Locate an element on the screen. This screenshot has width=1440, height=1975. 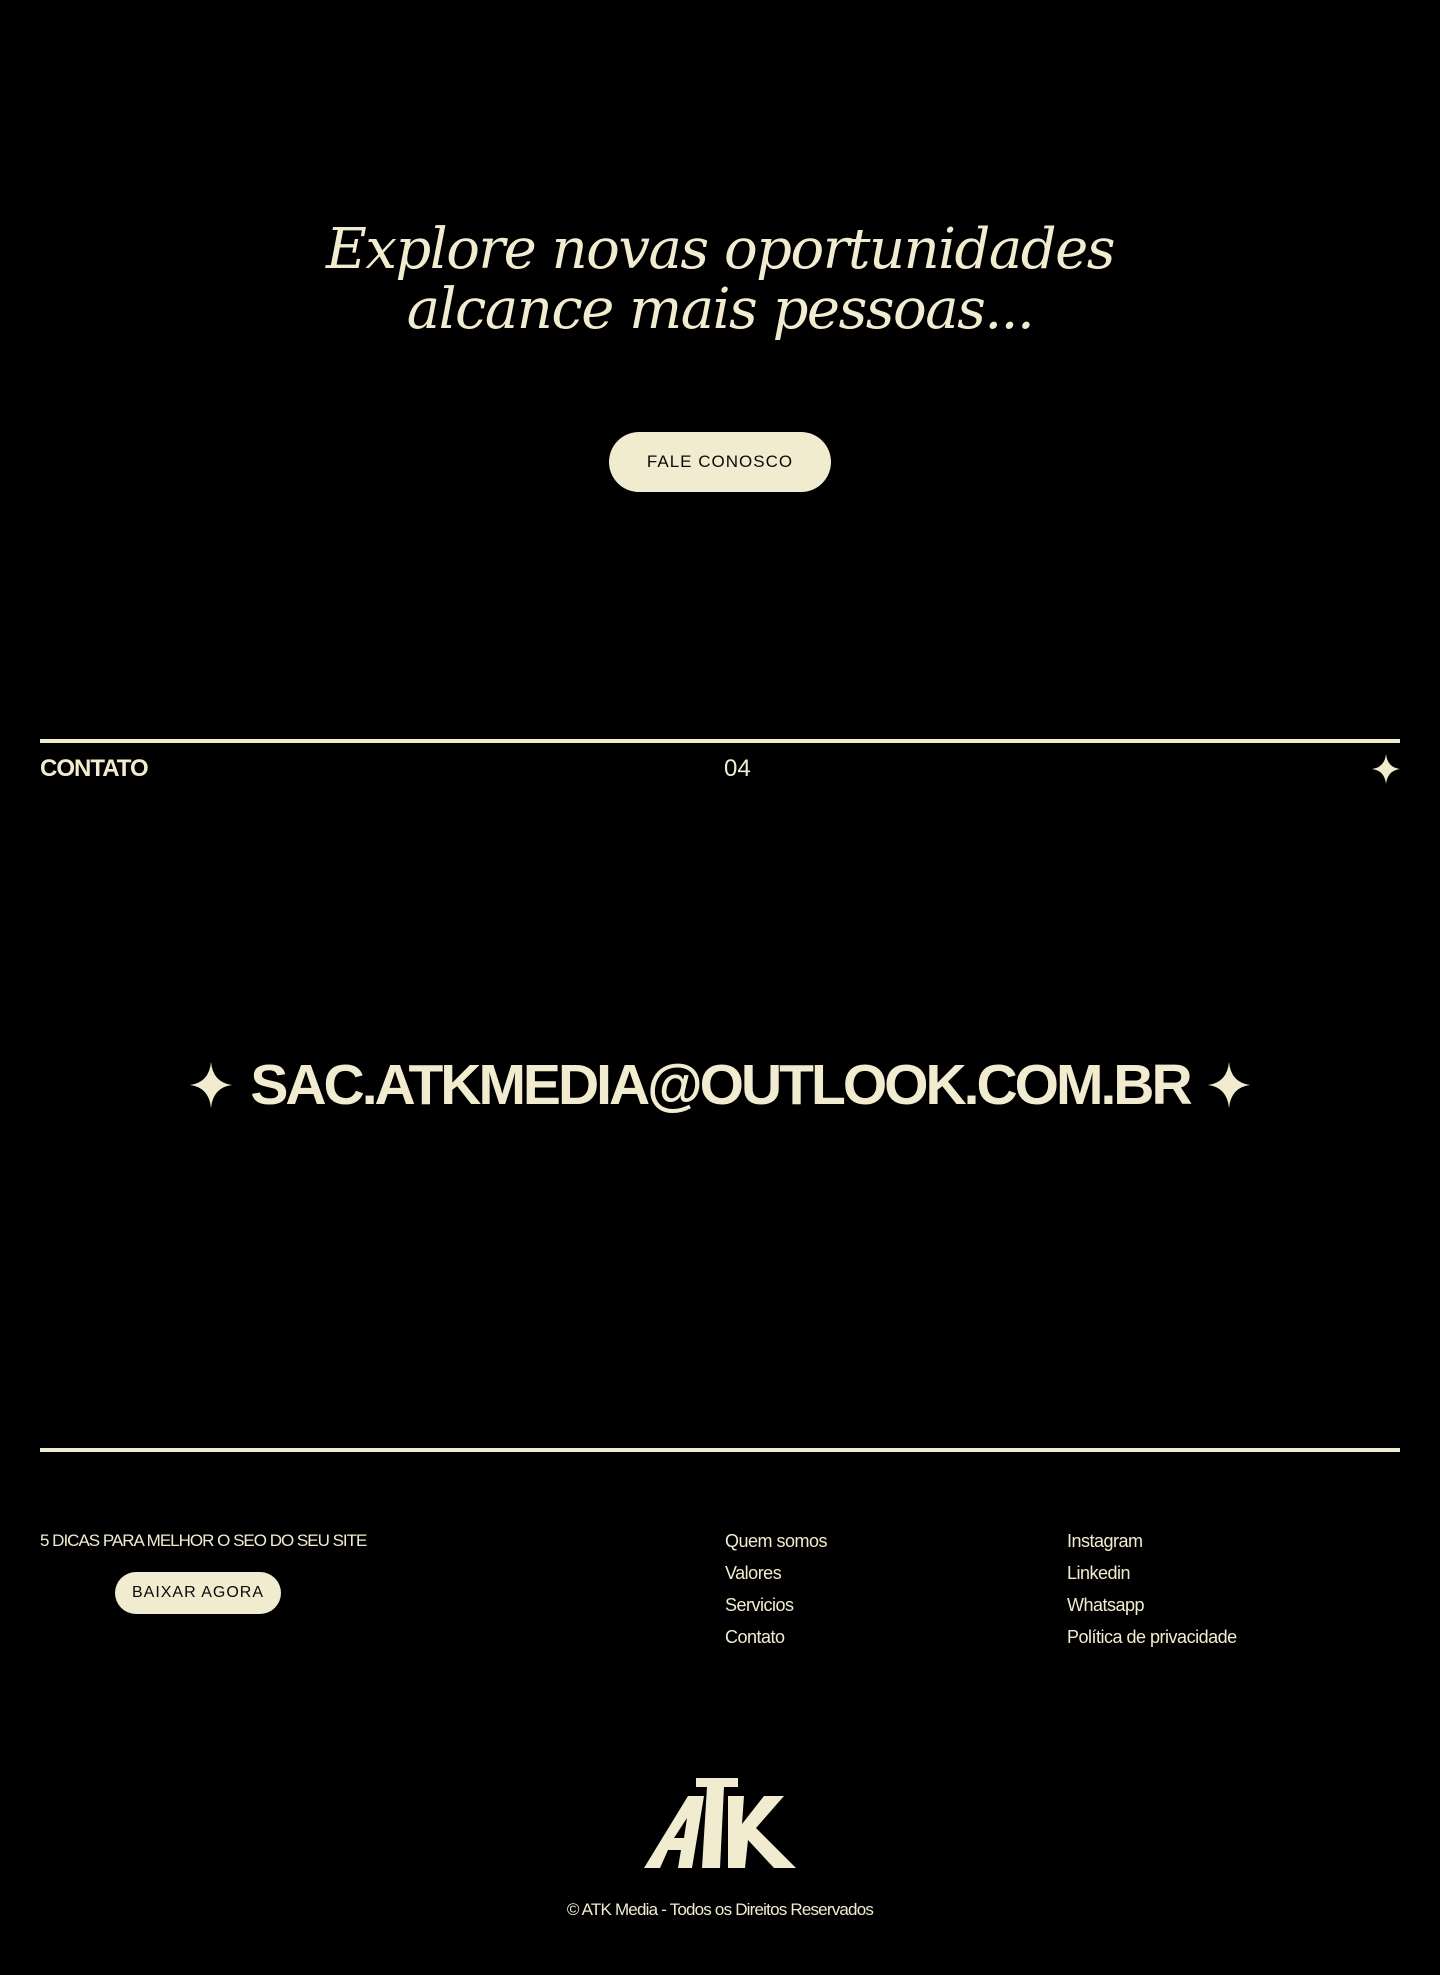
hero-title-line-1: Explore novas oportunidades is located at coordinates (720, 249).